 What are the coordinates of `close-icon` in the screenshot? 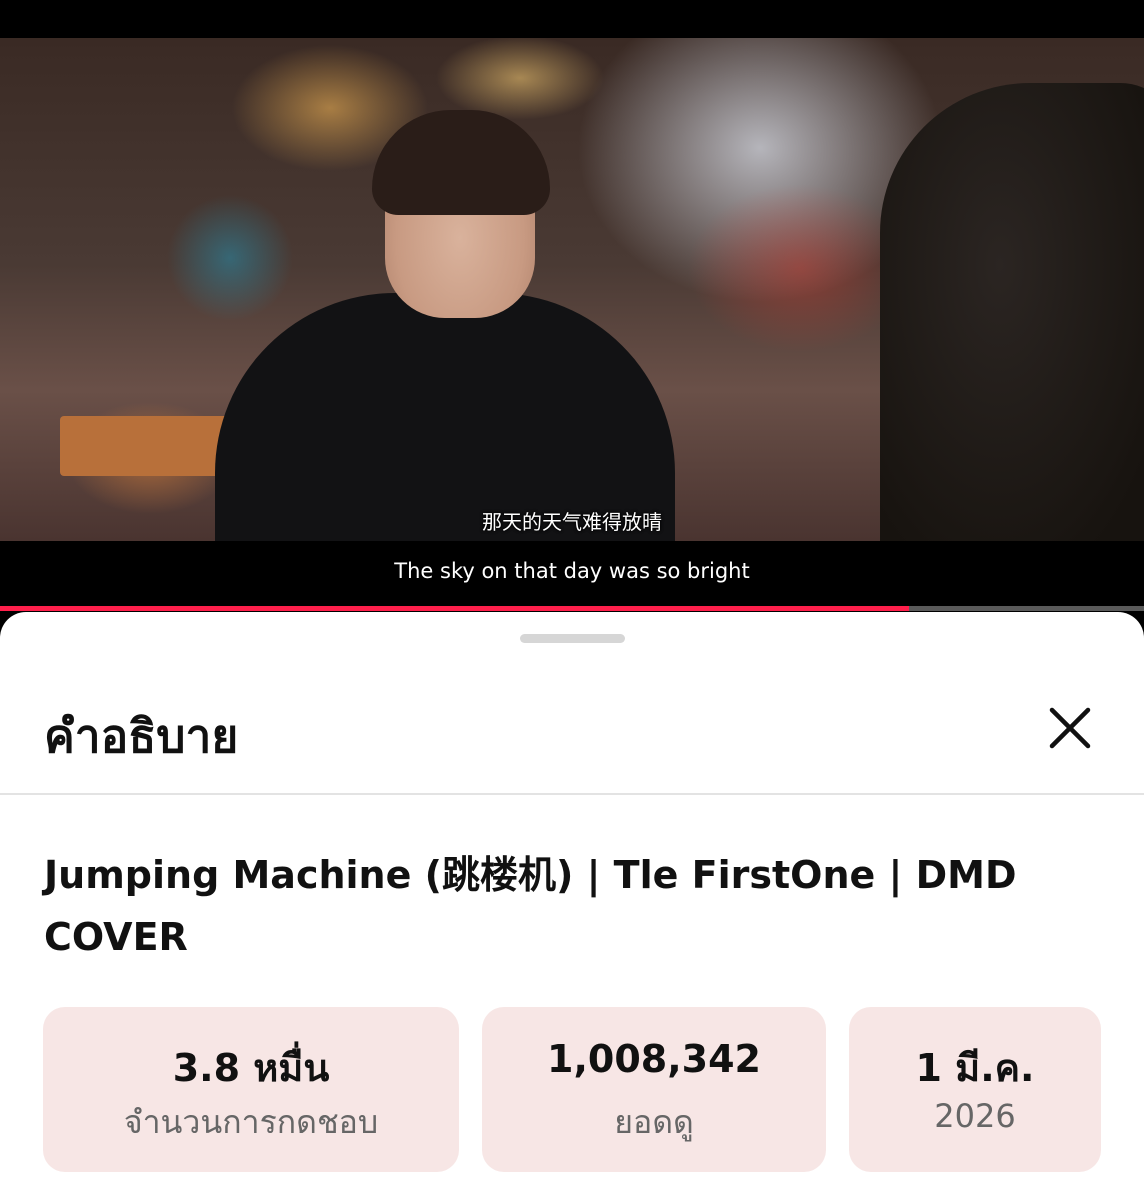 It's located at (1070, 728).